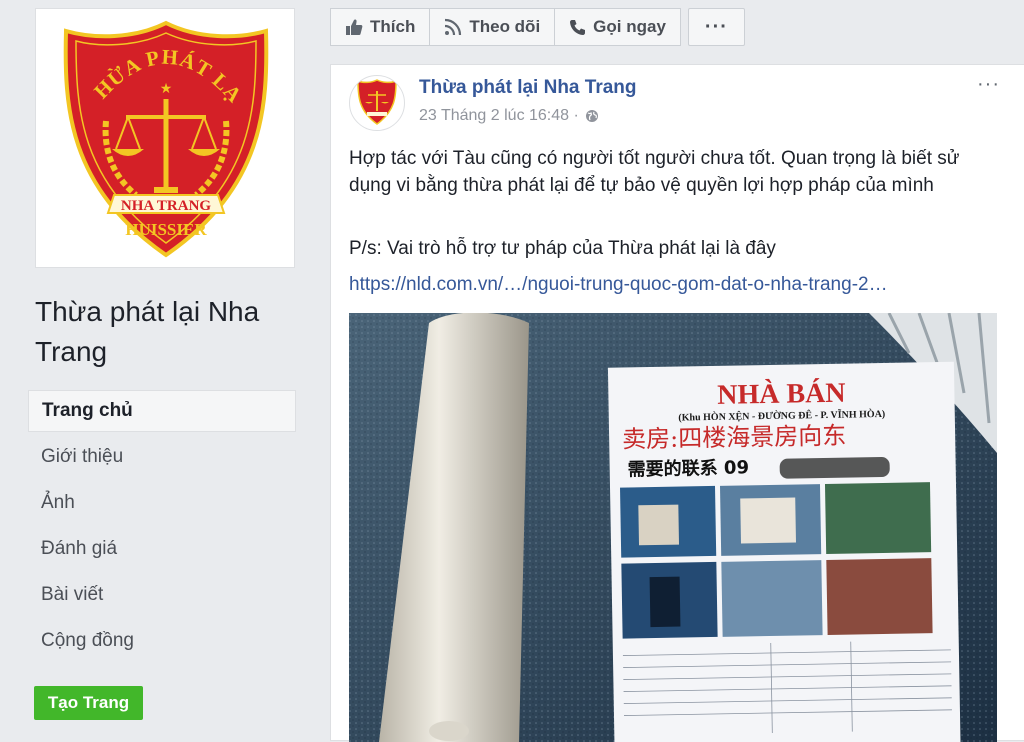 The width and height of the screenshot is (1024, 742). Describe the element at coordinates (505, 26) in the screenshot. I see `follow-label: Theo dõi` at that location.